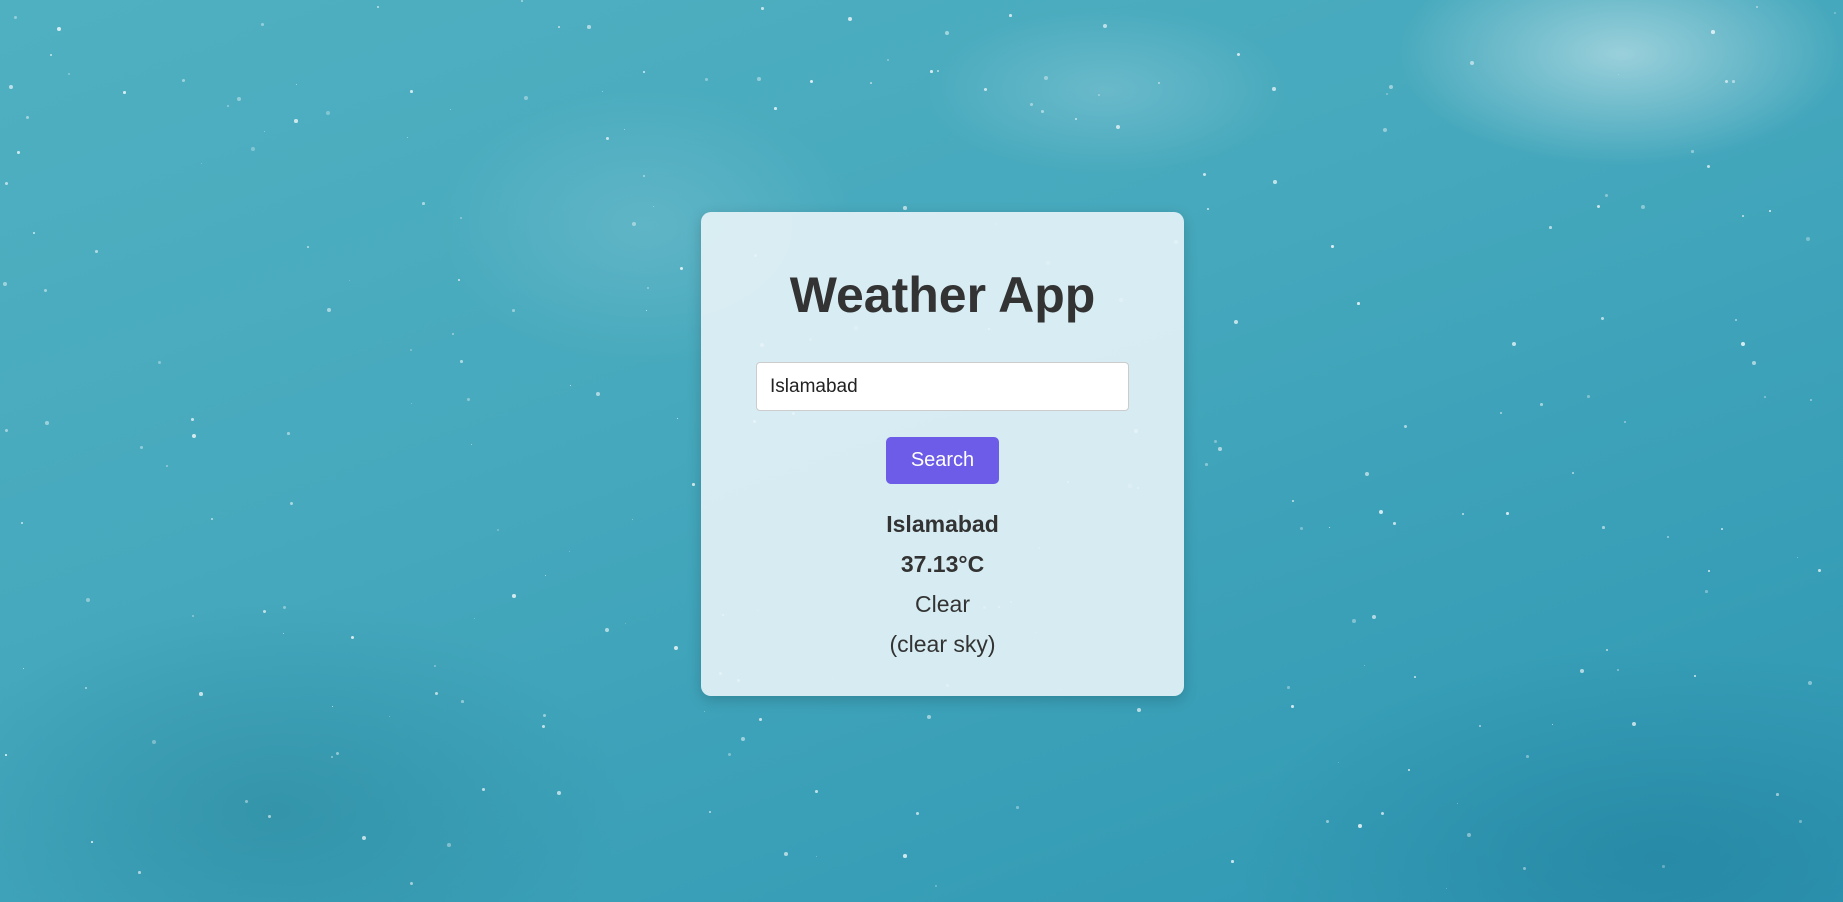 This screenshot has width=1843, height=902. What do you see at coordinates (942, 644) in the screenshot?
I see `result-description: (clear sky)` at bounding box center [942, 644].